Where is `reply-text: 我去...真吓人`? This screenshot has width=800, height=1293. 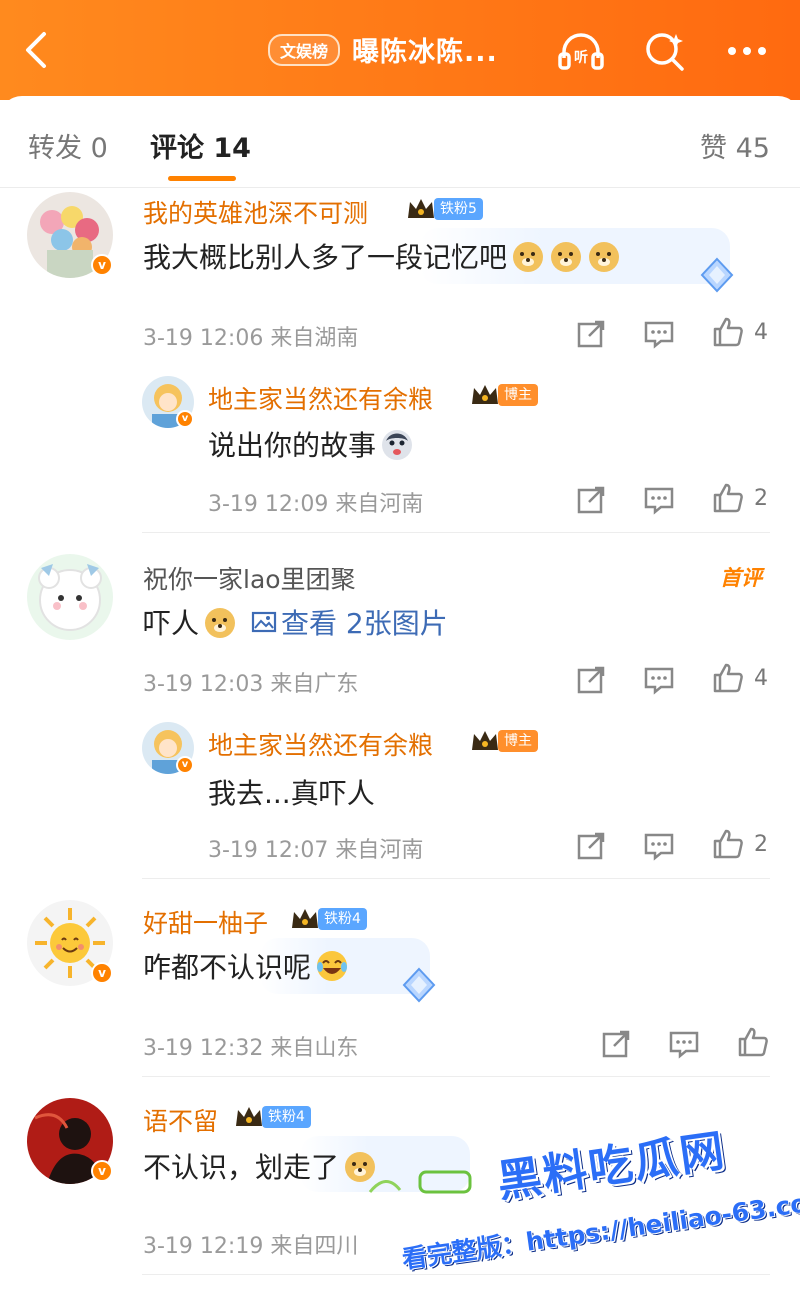 reply-text: 我去...真吓人 is located at coordinates (291, 793).